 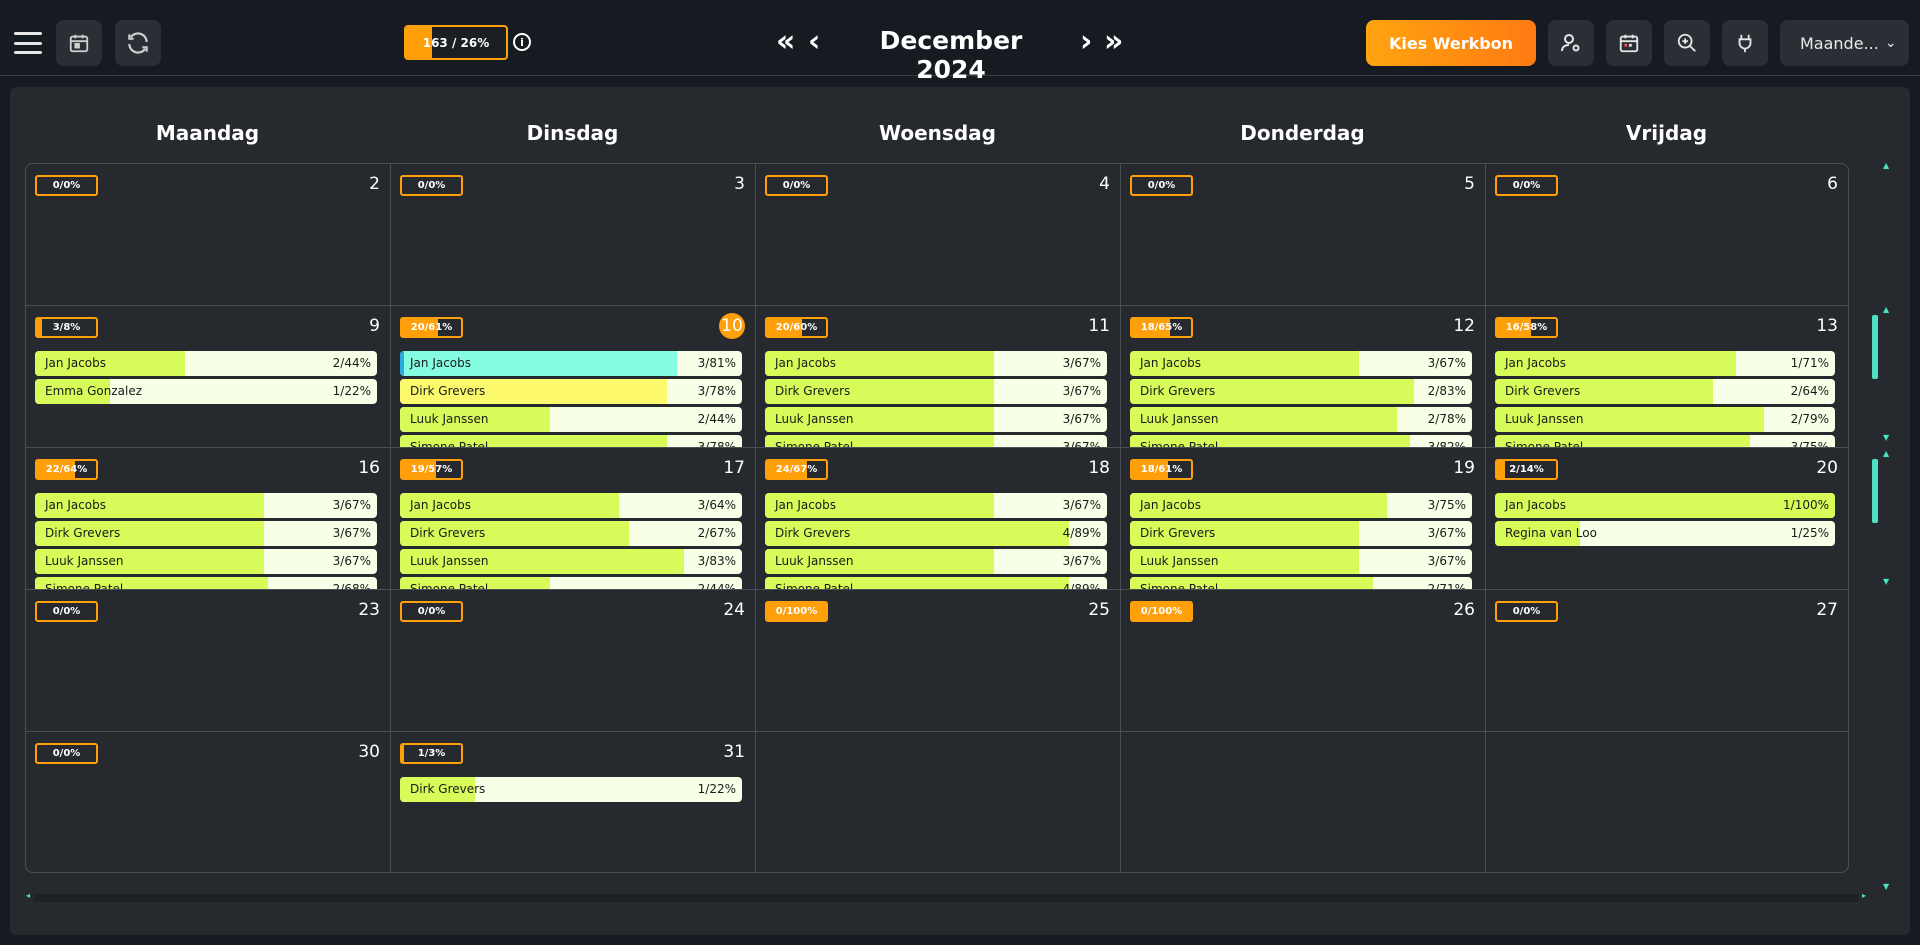 I want to click on day-cell: 1/3% 31 Dirk Grevers 1/22%, so click(x=573, y=802).